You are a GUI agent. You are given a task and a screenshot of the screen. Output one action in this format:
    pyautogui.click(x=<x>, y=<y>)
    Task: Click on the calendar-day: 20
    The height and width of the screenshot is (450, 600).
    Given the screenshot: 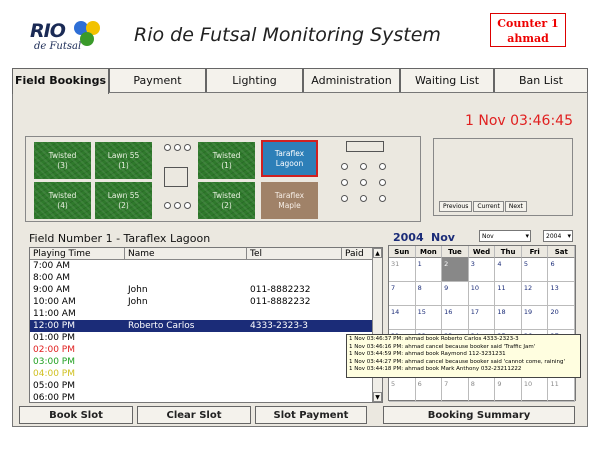 What is the action you would take?
    pyautogui.click(x=562, y=318)
    